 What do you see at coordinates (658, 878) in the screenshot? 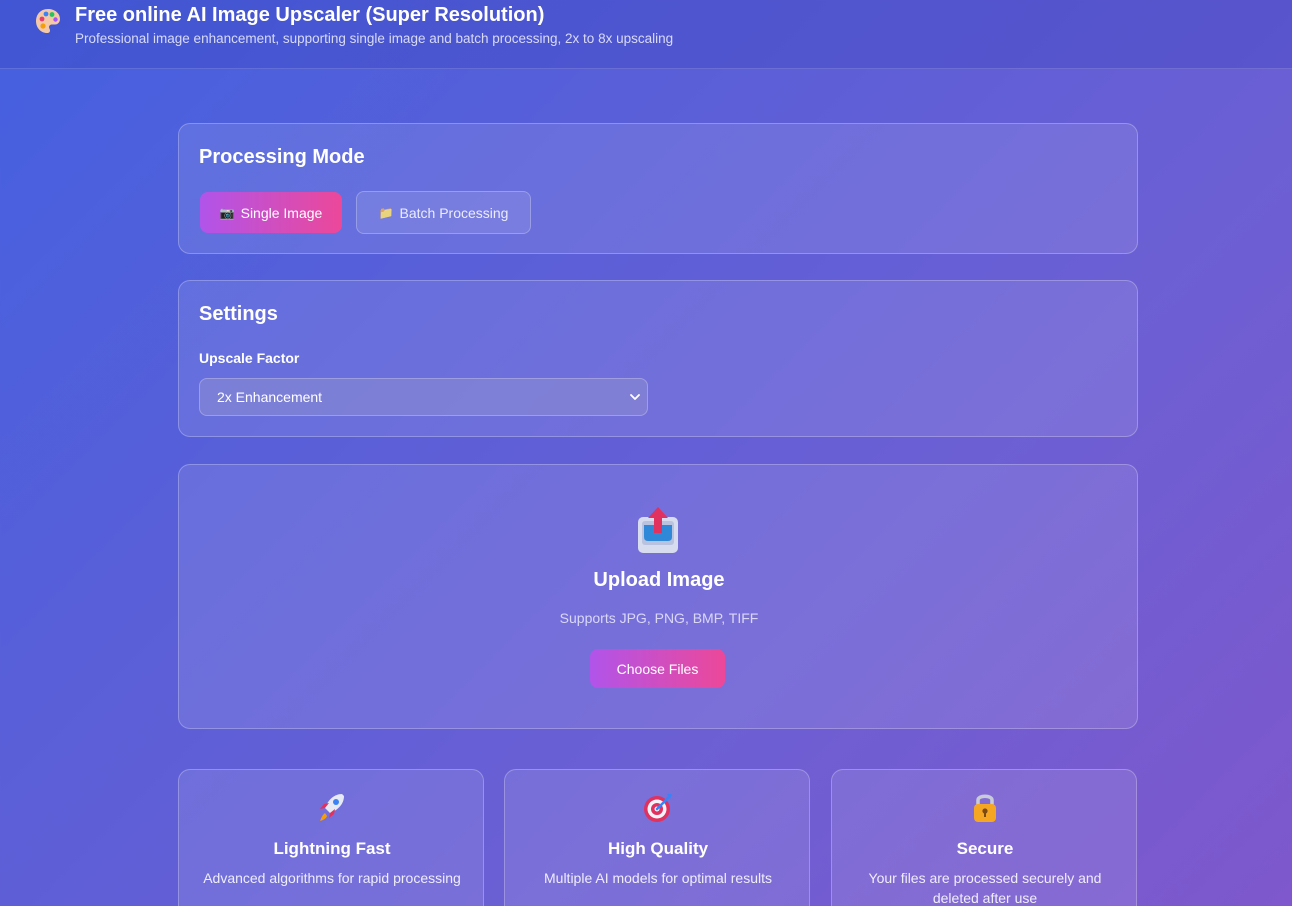
I see `feature-description: Multiple AI models for optimal results` at bounding box center [658, 878].